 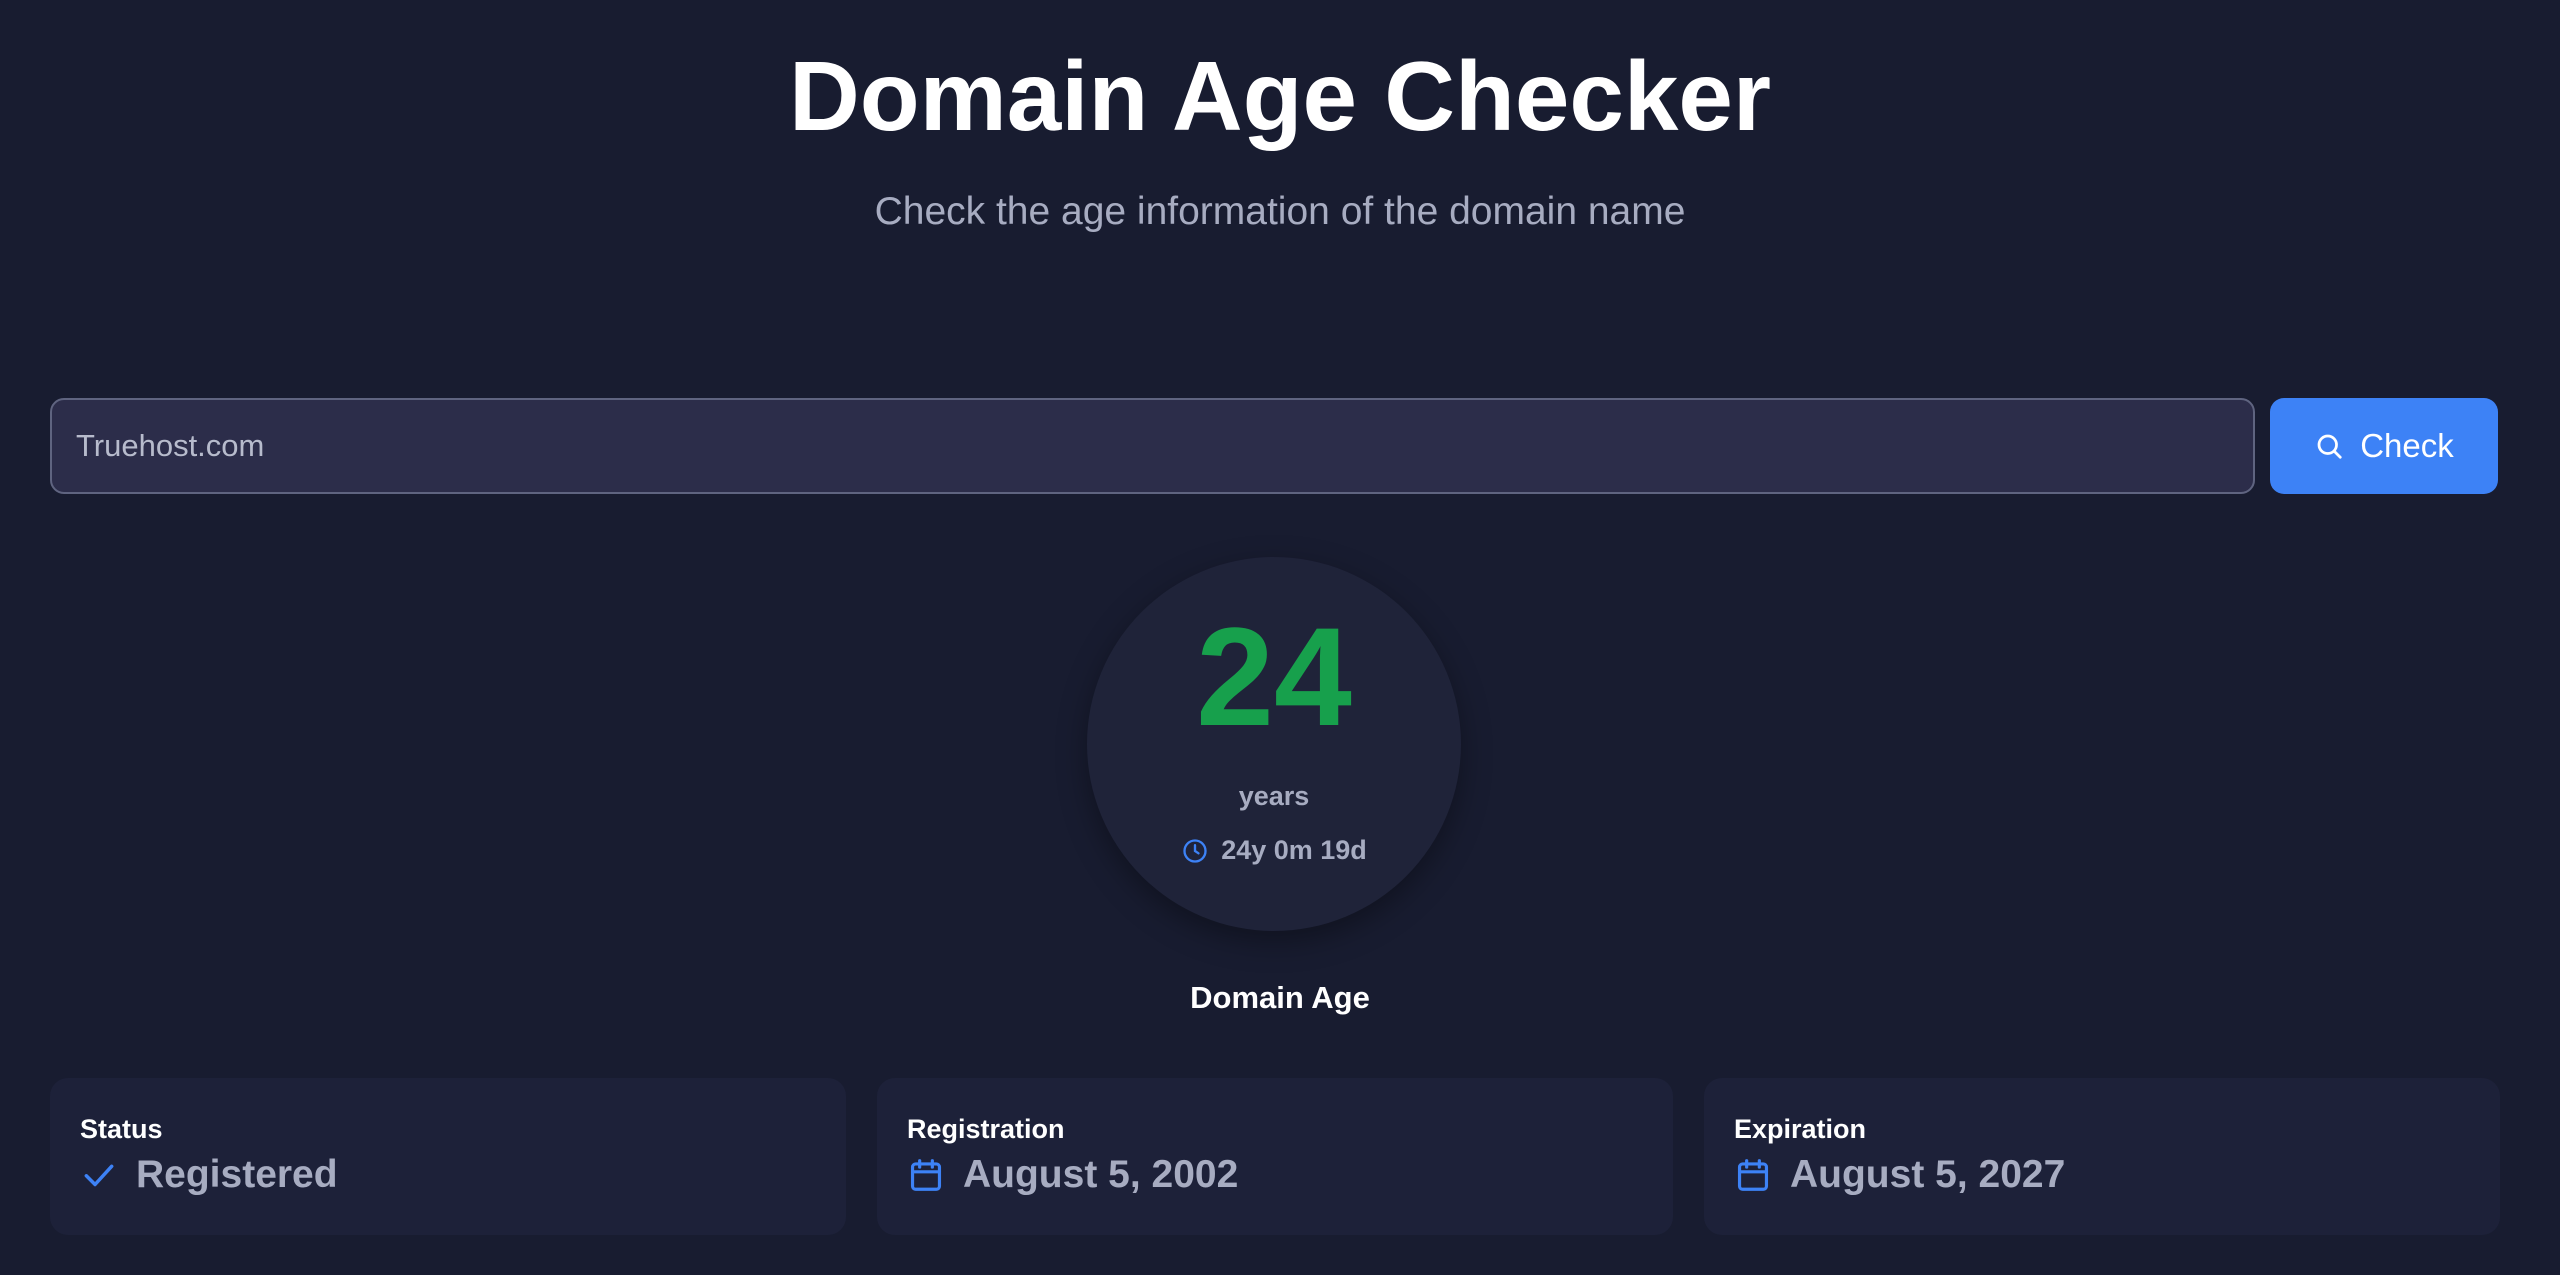 What do you see at coordinates (1152, 446) in the screenshot?
I see `domain-search-input` at bounding box center [1152, 446].